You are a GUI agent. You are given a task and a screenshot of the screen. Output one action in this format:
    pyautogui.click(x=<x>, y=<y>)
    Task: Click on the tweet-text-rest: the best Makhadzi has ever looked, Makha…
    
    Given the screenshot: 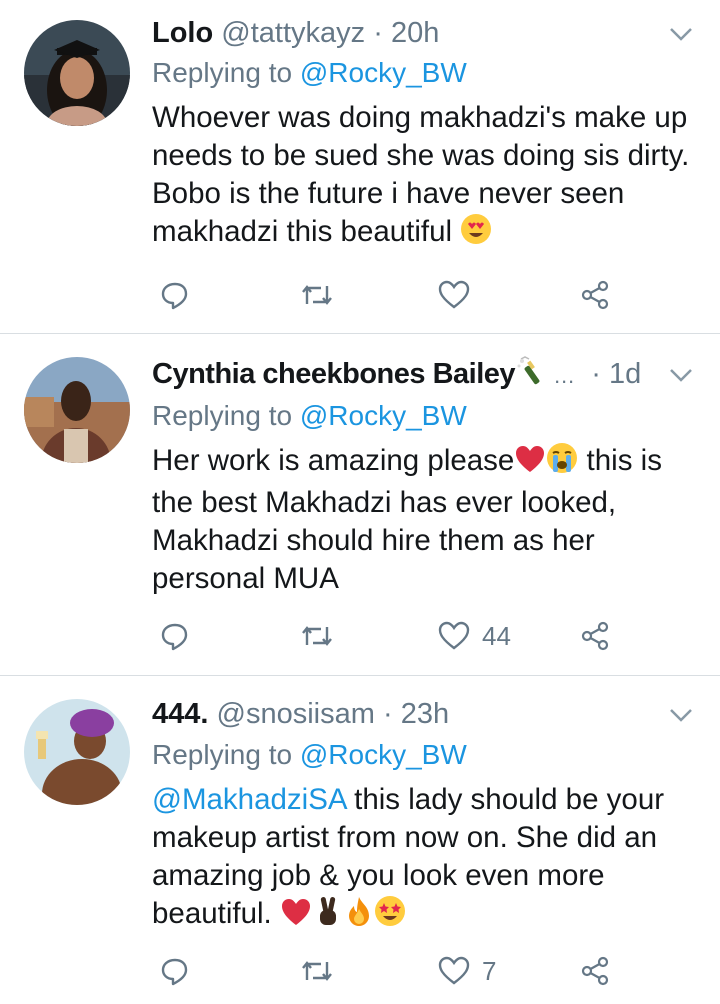 What is the action you would take?
    pyautogui.click(x=384, y=540)
    